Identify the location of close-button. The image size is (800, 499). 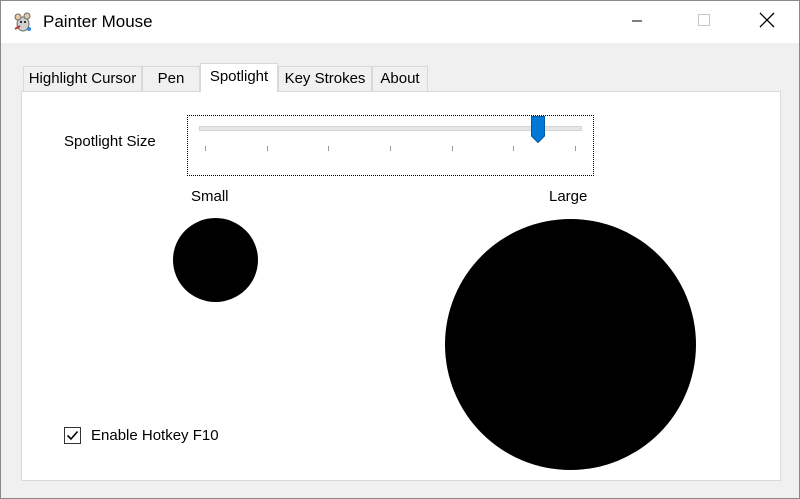
(767, 22).